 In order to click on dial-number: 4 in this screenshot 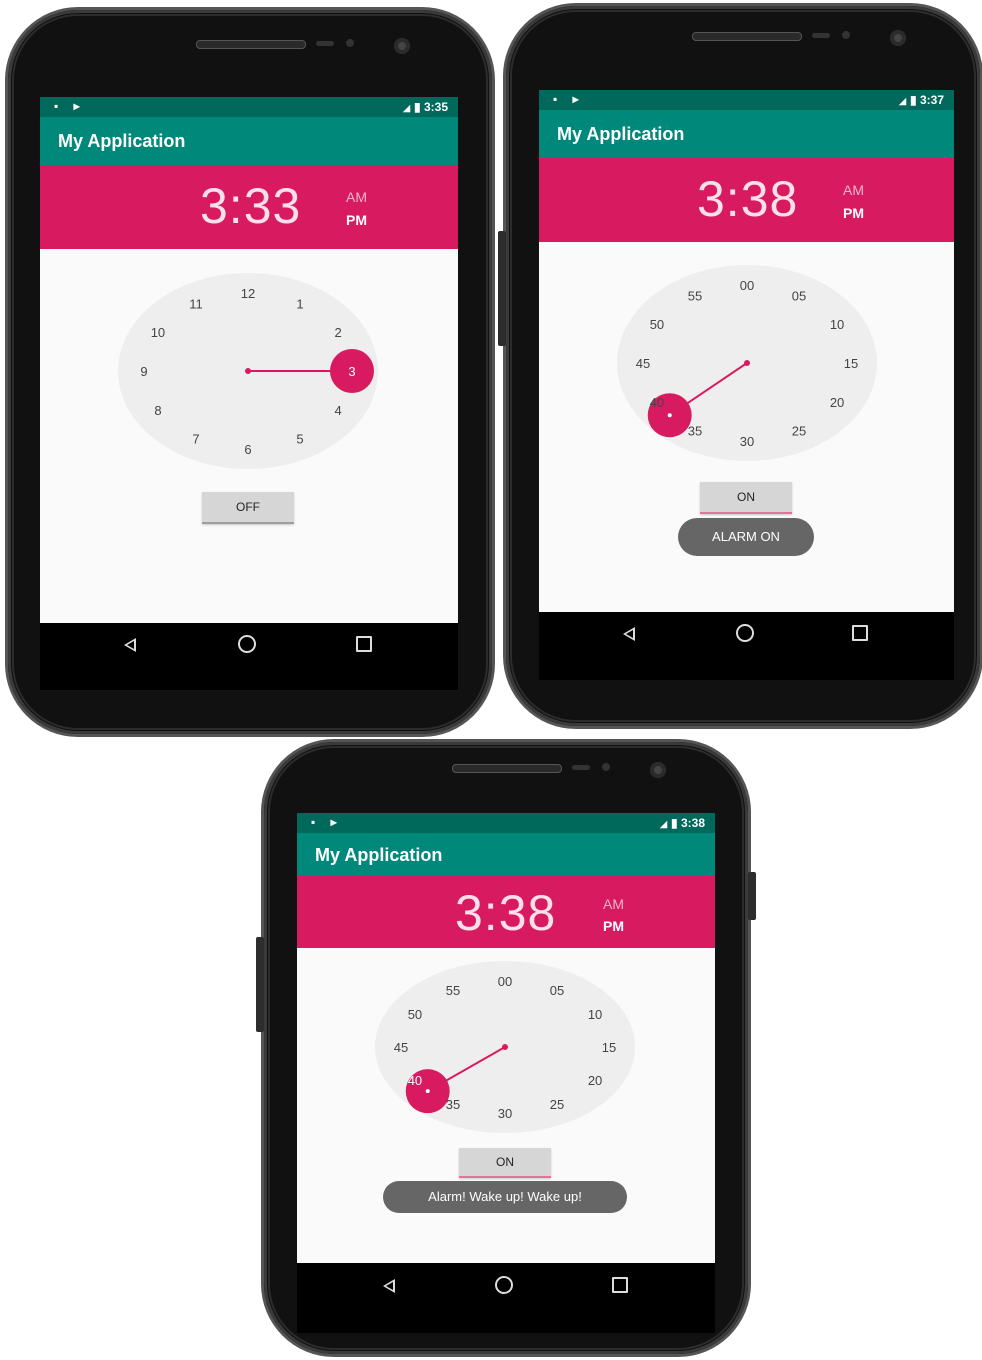, I will do `click(337, 410)`.